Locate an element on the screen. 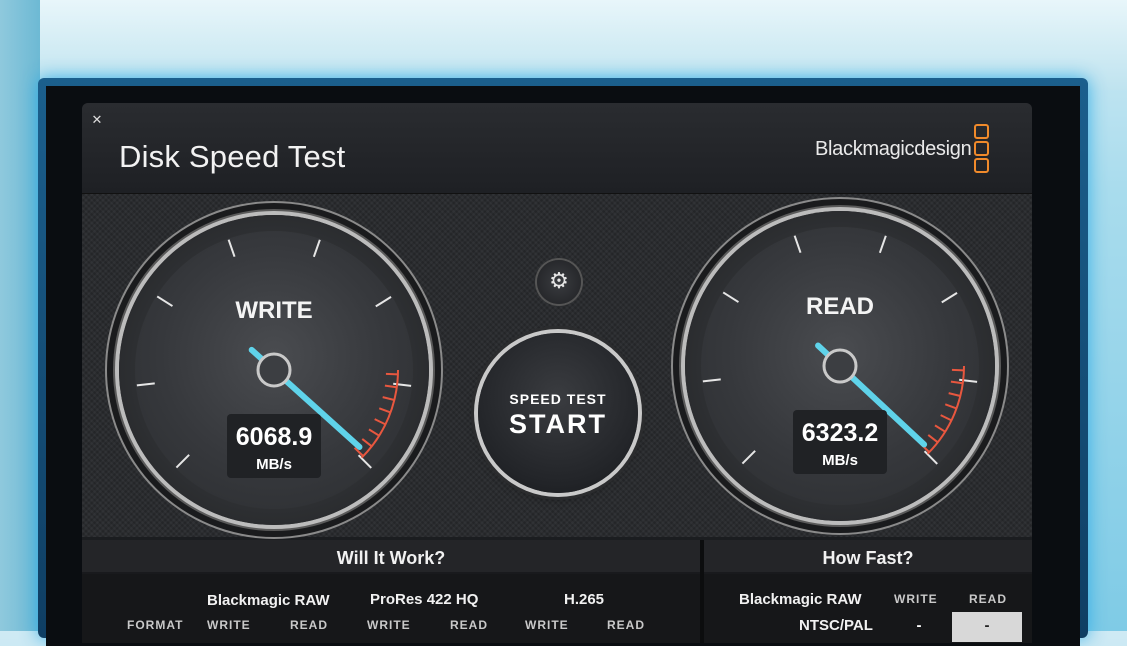 This screenshot has width=1127, height=646. brand-name: Blackmagicdesign is located at coordinates (893, 149).